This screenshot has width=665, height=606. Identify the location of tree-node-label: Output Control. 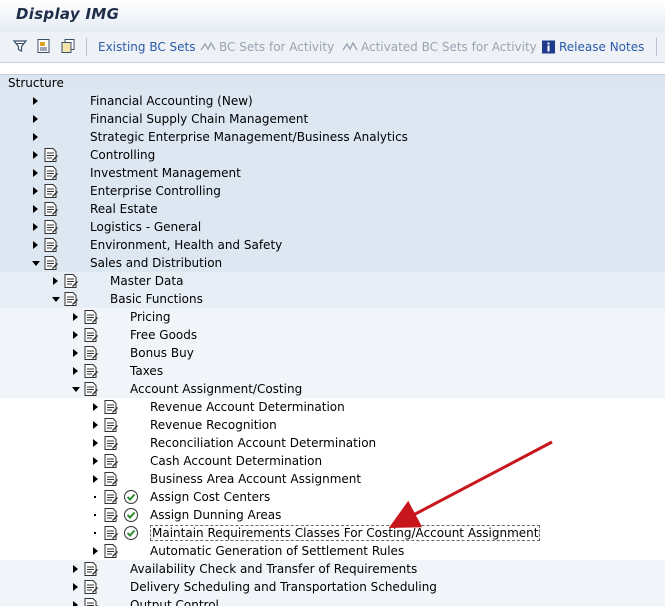
(174, 602).